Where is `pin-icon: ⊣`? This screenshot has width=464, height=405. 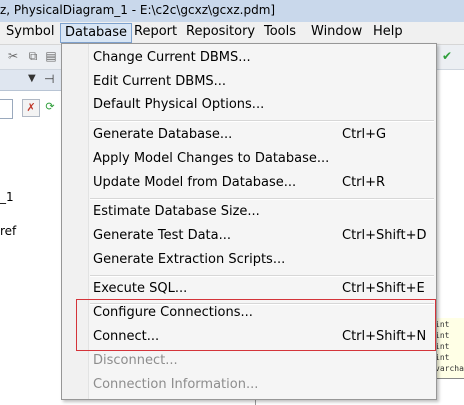
pin-icon: ⊣ is located at coordinates (49, 79).